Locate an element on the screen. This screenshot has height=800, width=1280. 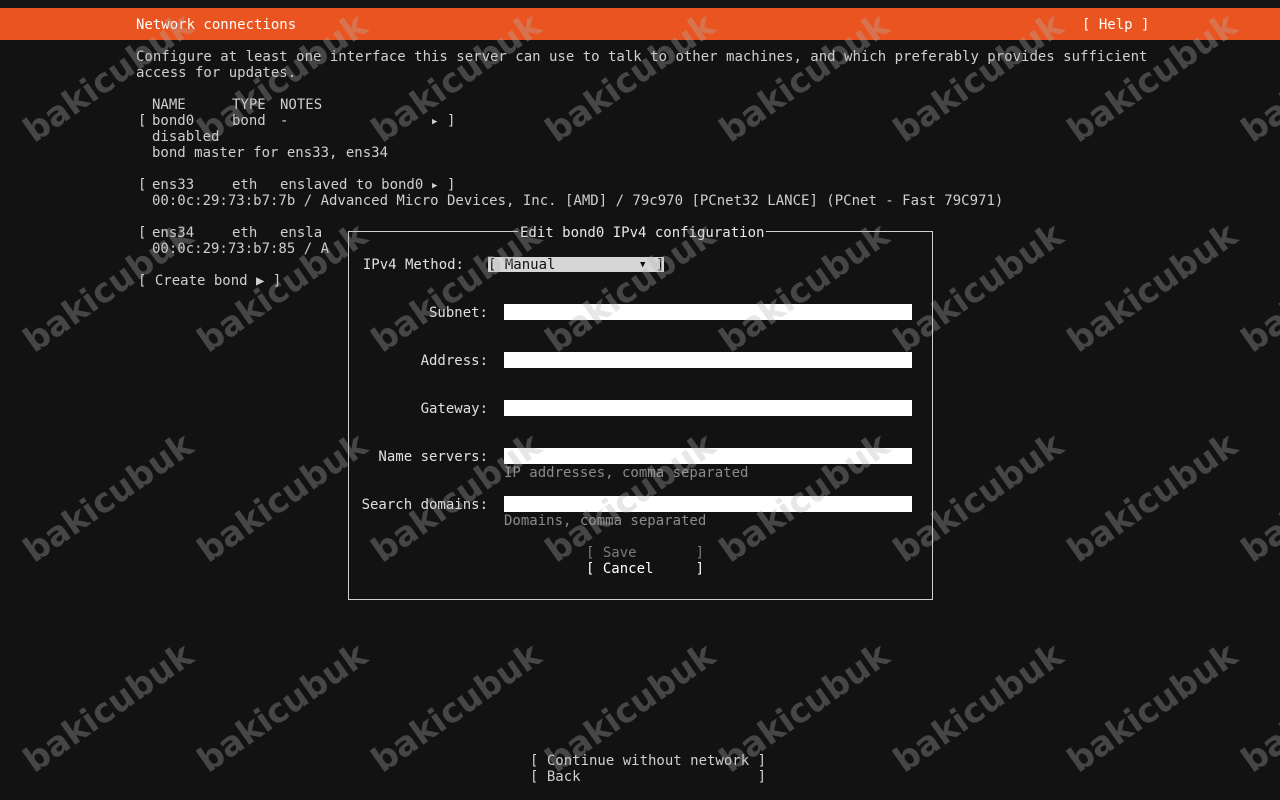
gateway-input is located at coordinates (708, 408).